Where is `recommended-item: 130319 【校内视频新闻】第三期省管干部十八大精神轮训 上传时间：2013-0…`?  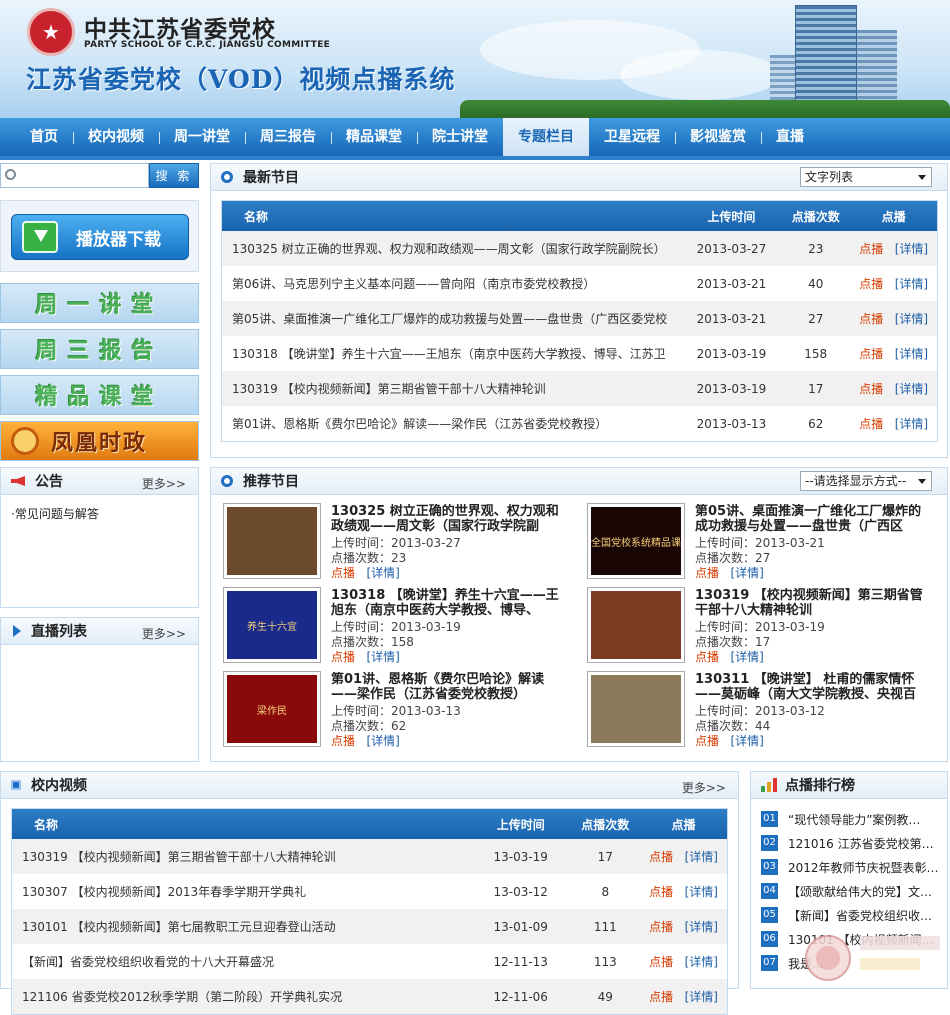 recommended-item: 130319 【校内视频新闻】第三期省管干部十八大精神轮训 上传时间：2013-0… is located at coordinates (757, 626).